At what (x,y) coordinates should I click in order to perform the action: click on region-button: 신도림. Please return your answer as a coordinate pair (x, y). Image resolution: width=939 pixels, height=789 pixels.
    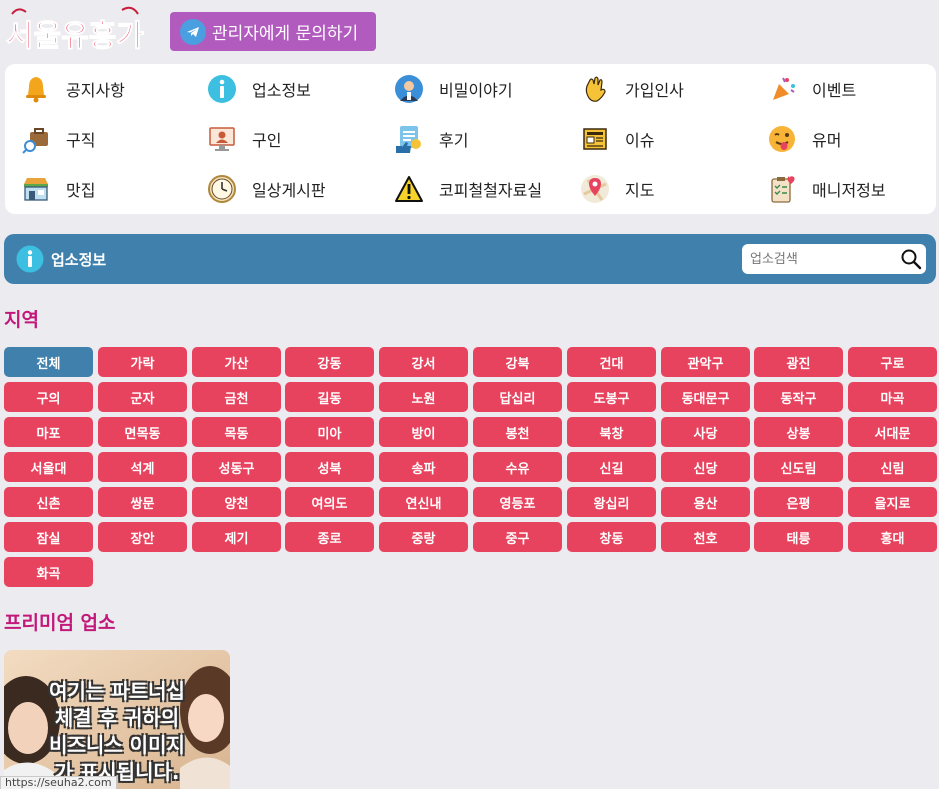
    Looking at the image, I should click on (798, 467).